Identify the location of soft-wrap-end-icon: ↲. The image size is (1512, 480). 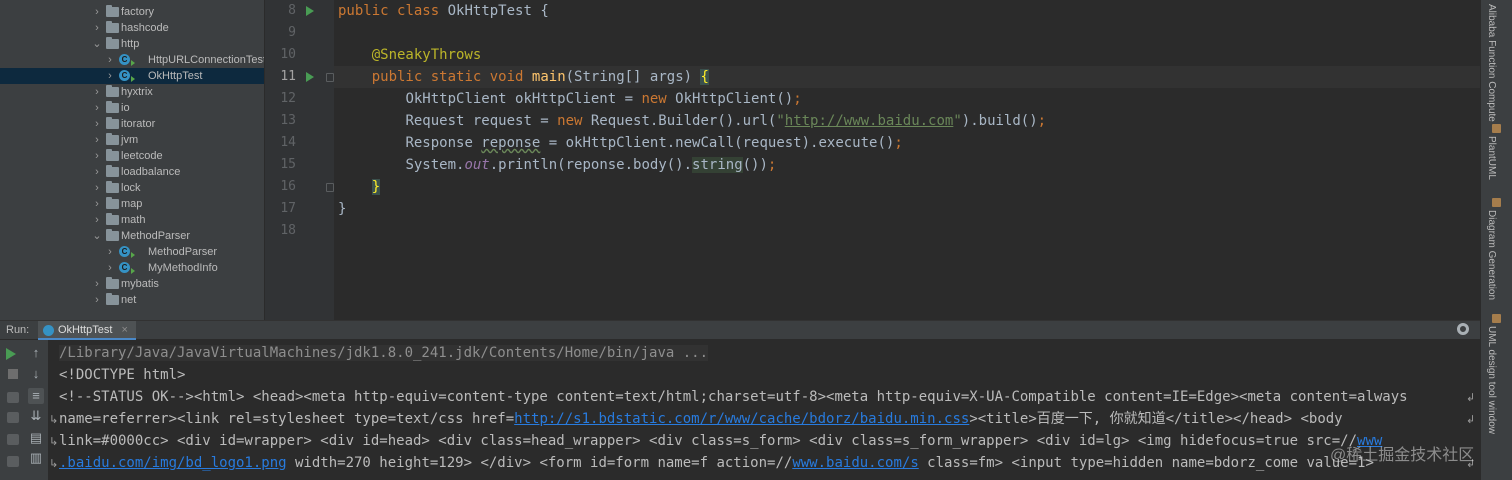
(1471, 419).